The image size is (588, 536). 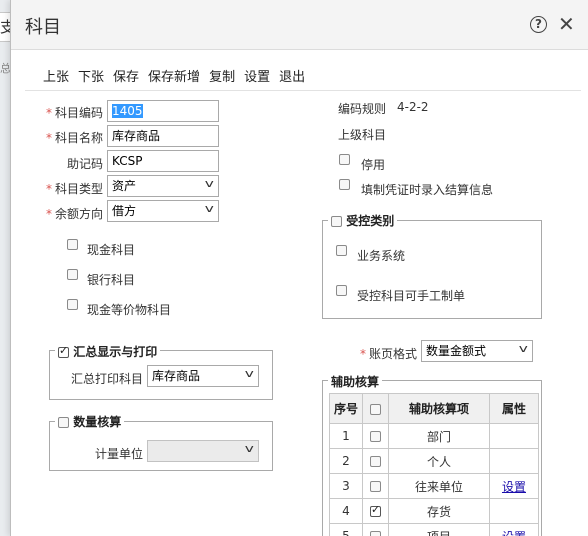 What do you see at coordinates (292, 76) in the screenshot?
I see `exit-button: 退出` at bounding box center [292, 76].